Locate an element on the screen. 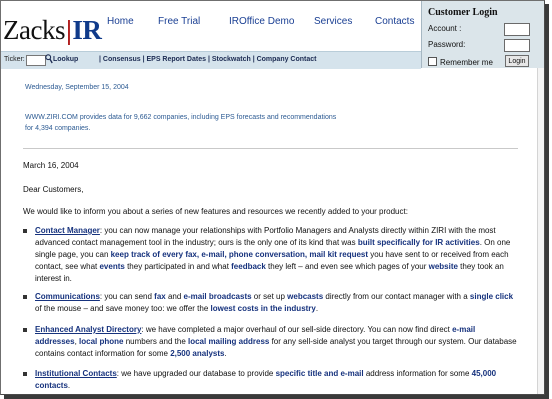 Image resolution: width=552 pixels, height=399 pixels. remember-me-row: Remember me is located at coordinates (460, 62).